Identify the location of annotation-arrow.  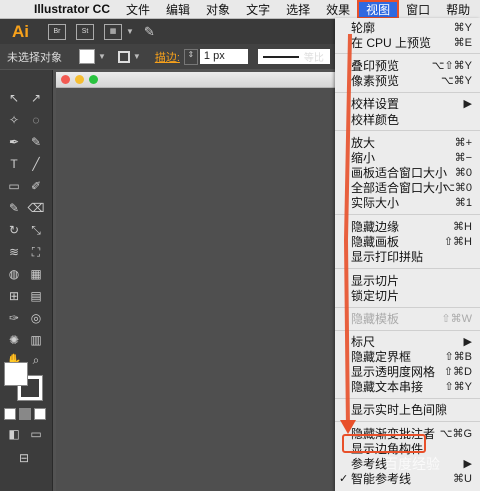
(348, 233).